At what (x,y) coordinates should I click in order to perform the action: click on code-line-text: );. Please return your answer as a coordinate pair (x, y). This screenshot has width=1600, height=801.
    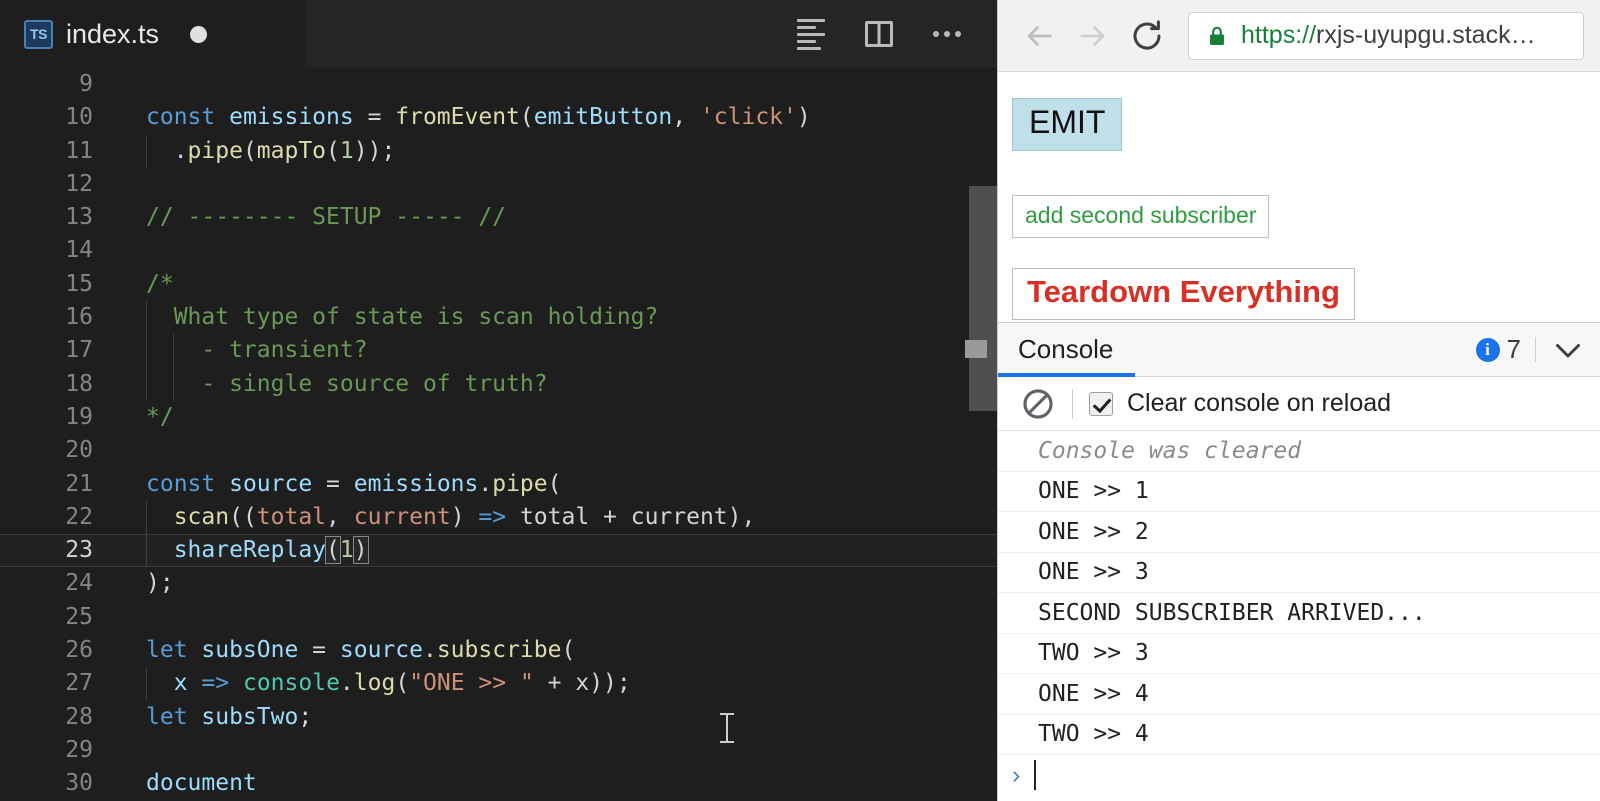
    Looking at the image, I should click on (557, 583).